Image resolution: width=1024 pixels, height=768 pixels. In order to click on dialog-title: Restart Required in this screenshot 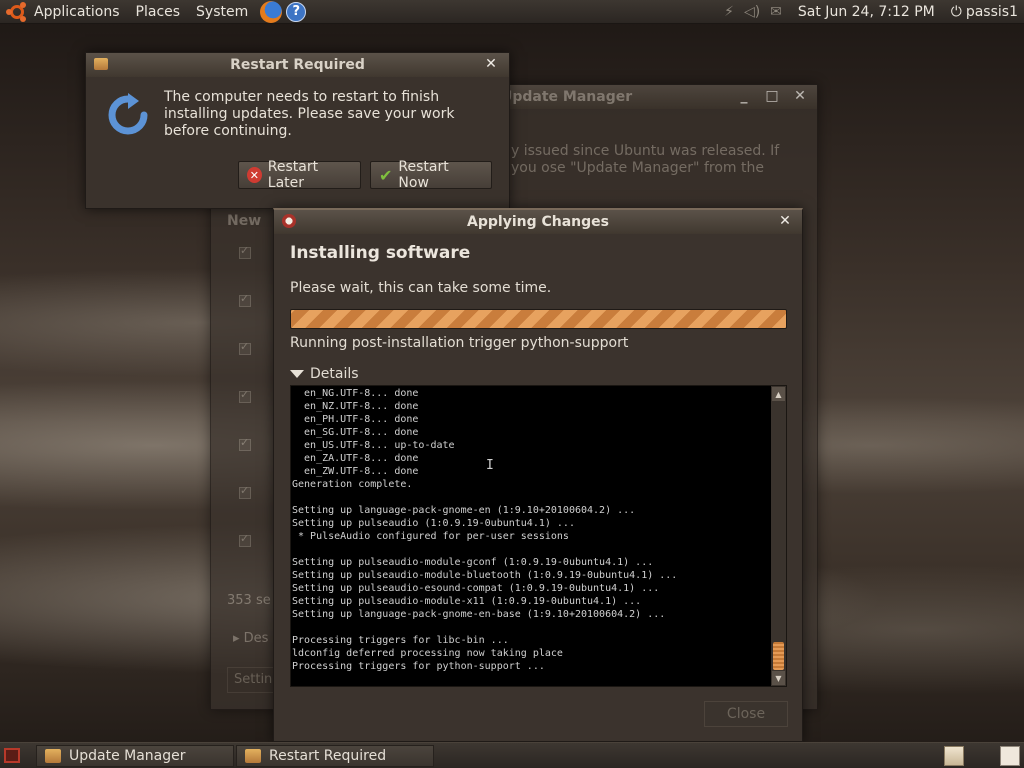, I will do `click(297, 65)`.